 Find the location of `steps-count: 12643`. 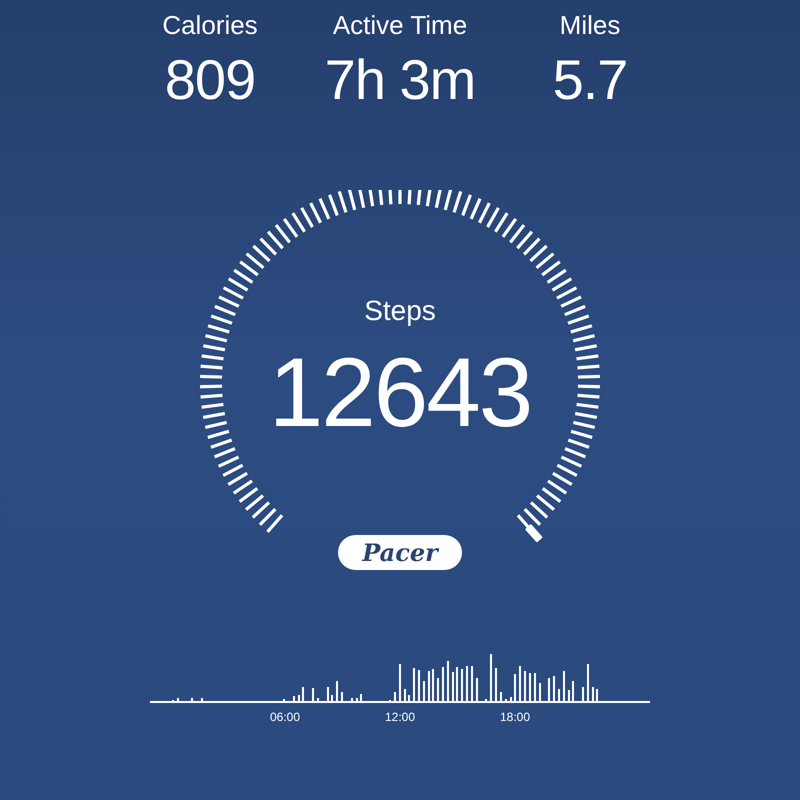

steps-count: 12643 is located at coordinates (400, 392).